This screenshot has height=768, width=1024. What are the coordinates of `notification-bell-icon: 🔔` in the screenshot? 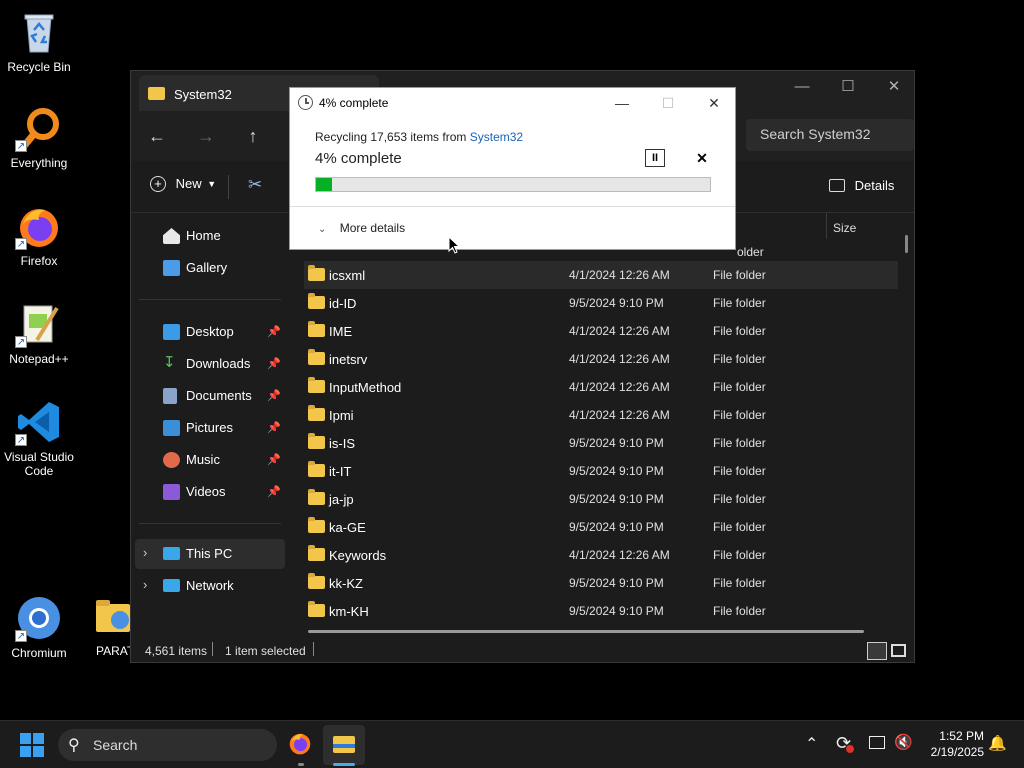 It's located at (997, 743).